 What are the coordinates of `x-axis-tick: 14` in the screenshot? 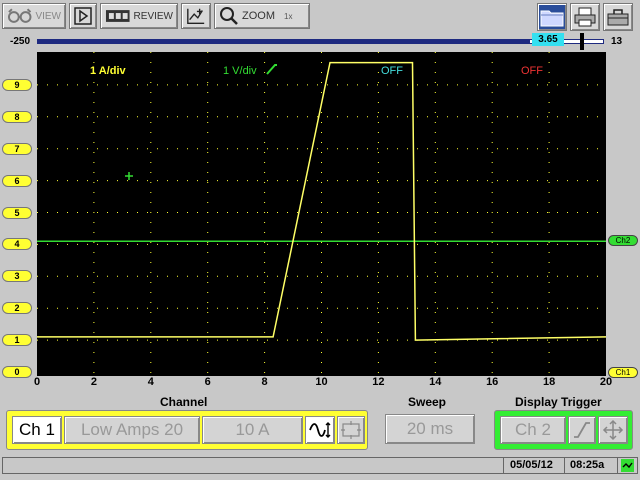 It's located at (435, 382).